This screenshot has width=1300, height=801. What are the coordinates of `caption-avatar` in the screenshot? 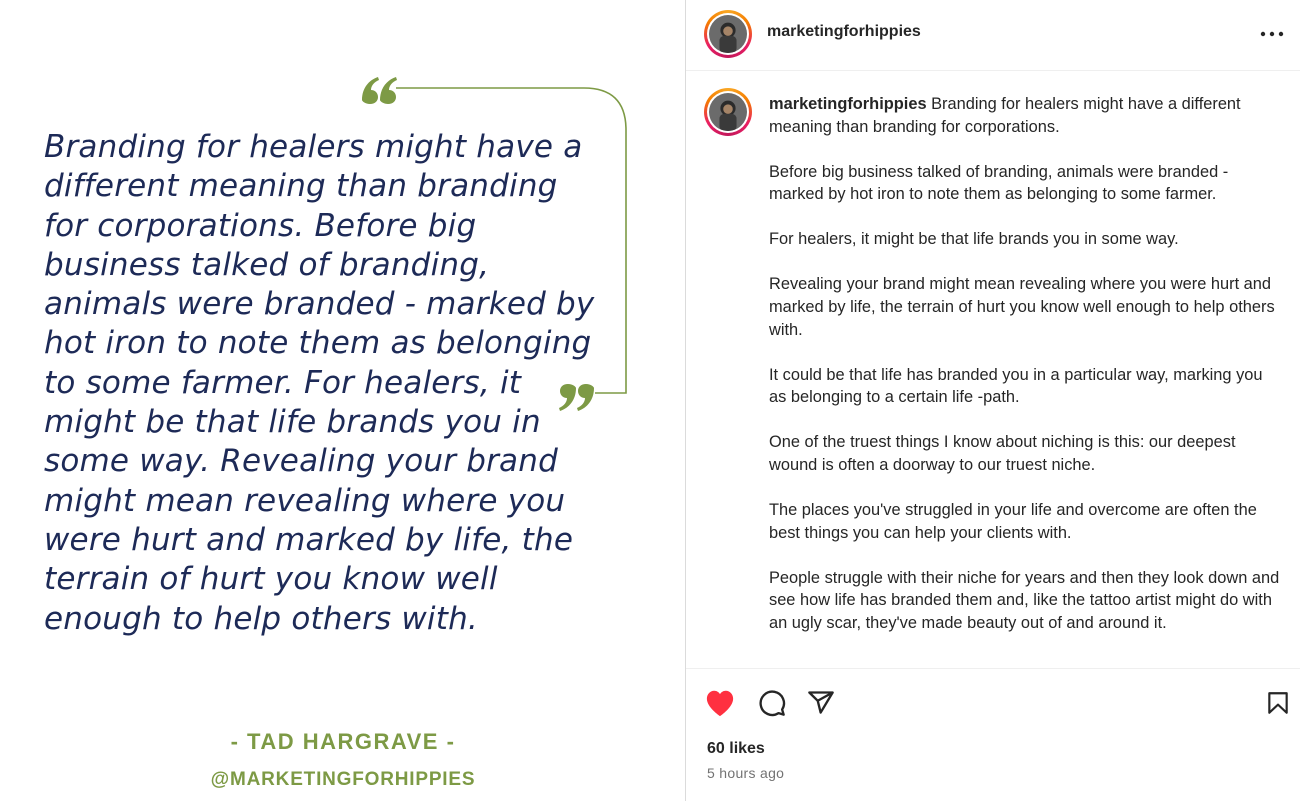 It's located at (728, 112).